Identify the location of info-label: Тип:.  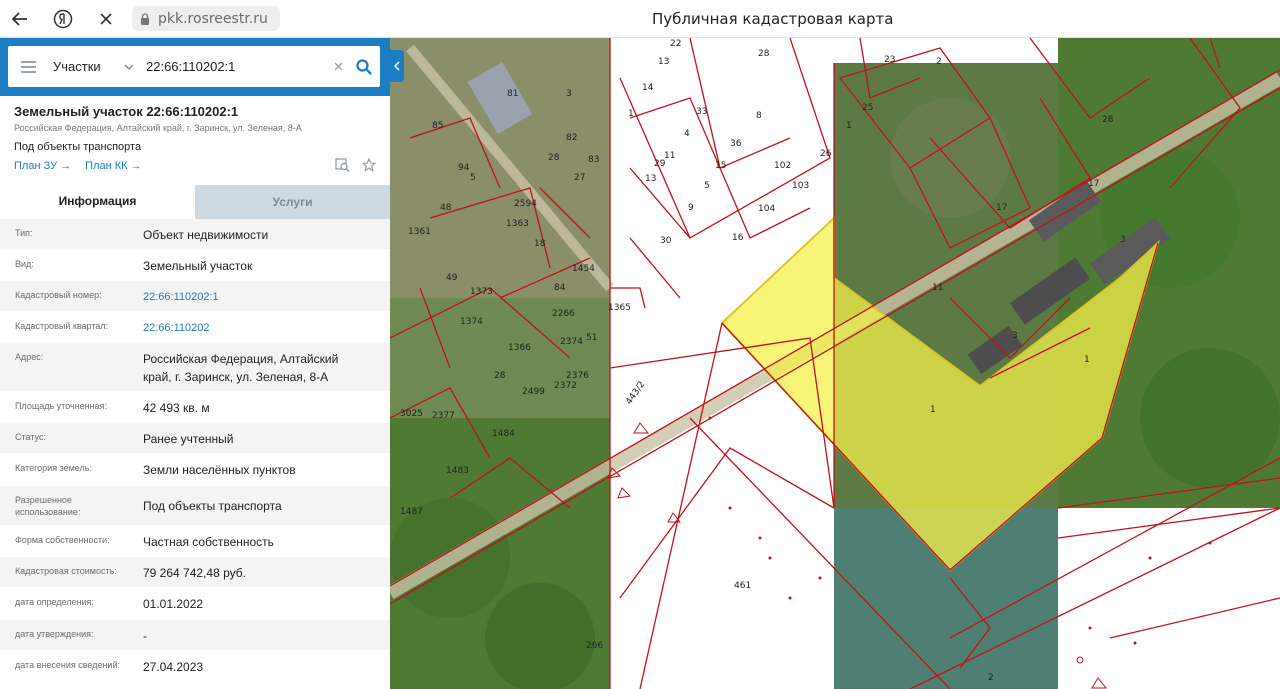
(24, 233).